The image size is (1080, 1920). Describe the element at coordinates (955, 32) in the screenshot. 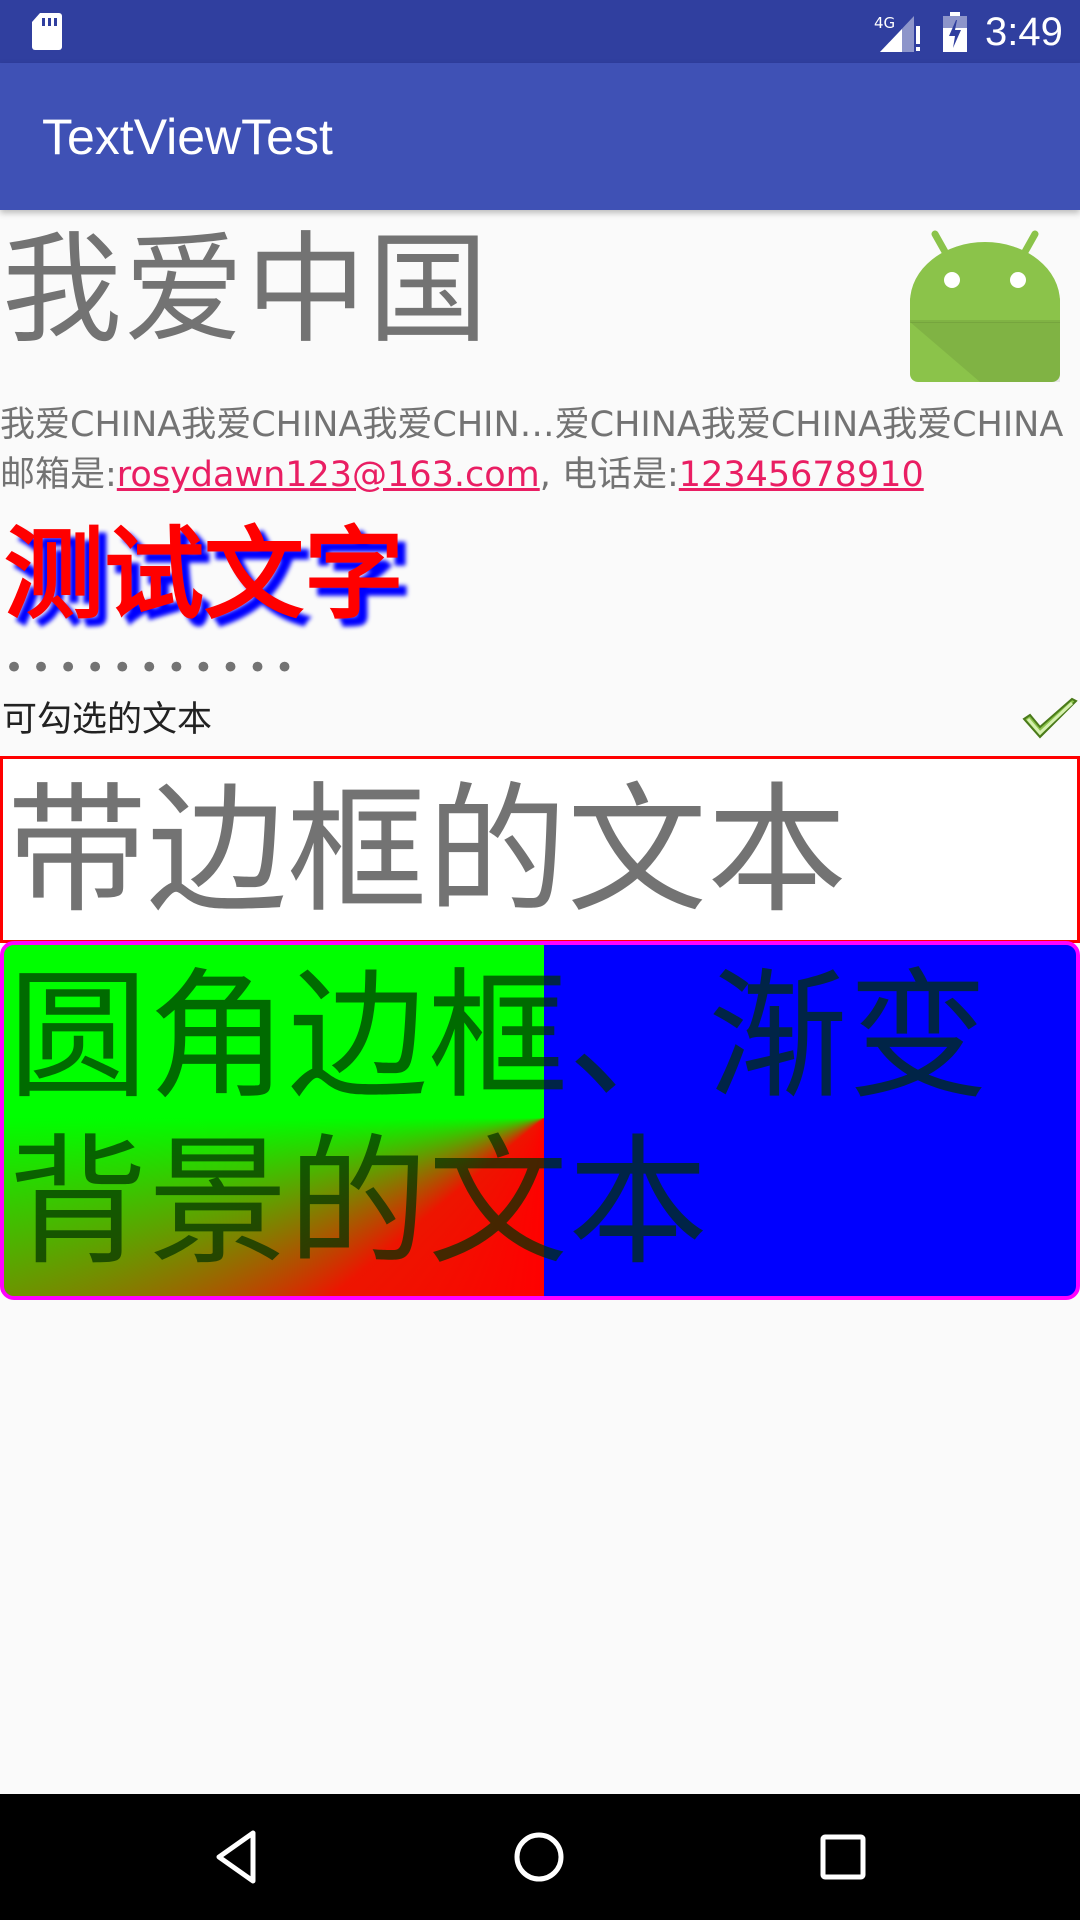

I see `battery-icon` at that location.